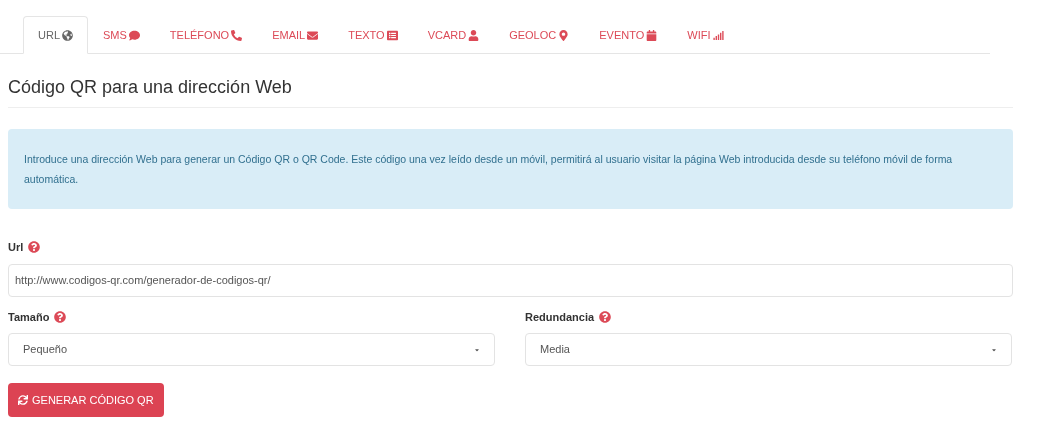 This screenshot has width=1037, height=427. Describe the element at coordinates (237, 35) in the screenshot. I see `phone-icon` at that location.